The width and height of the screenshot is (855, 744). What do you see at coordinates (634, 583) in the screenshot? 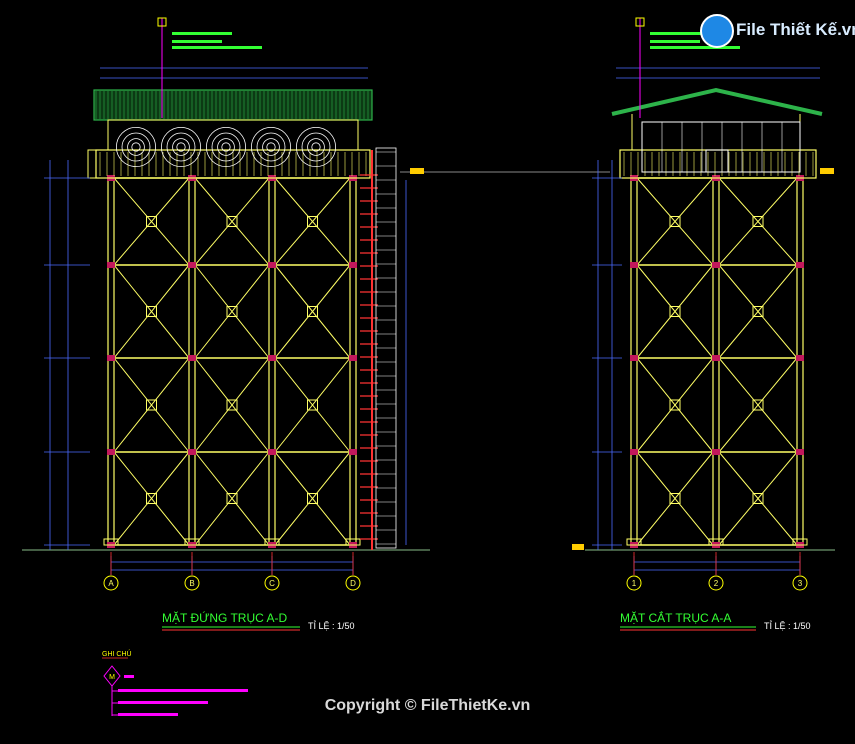
I see `axis-label: 1` at bounding box center [634, 583].